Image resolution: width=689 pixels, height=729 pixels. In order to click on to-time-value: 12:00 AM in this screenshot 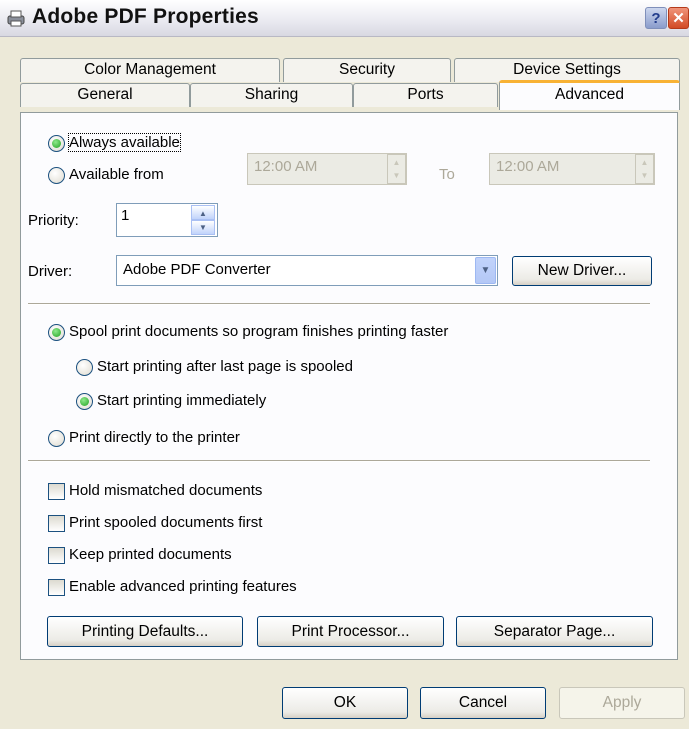, I will do `click(528, 166)`.